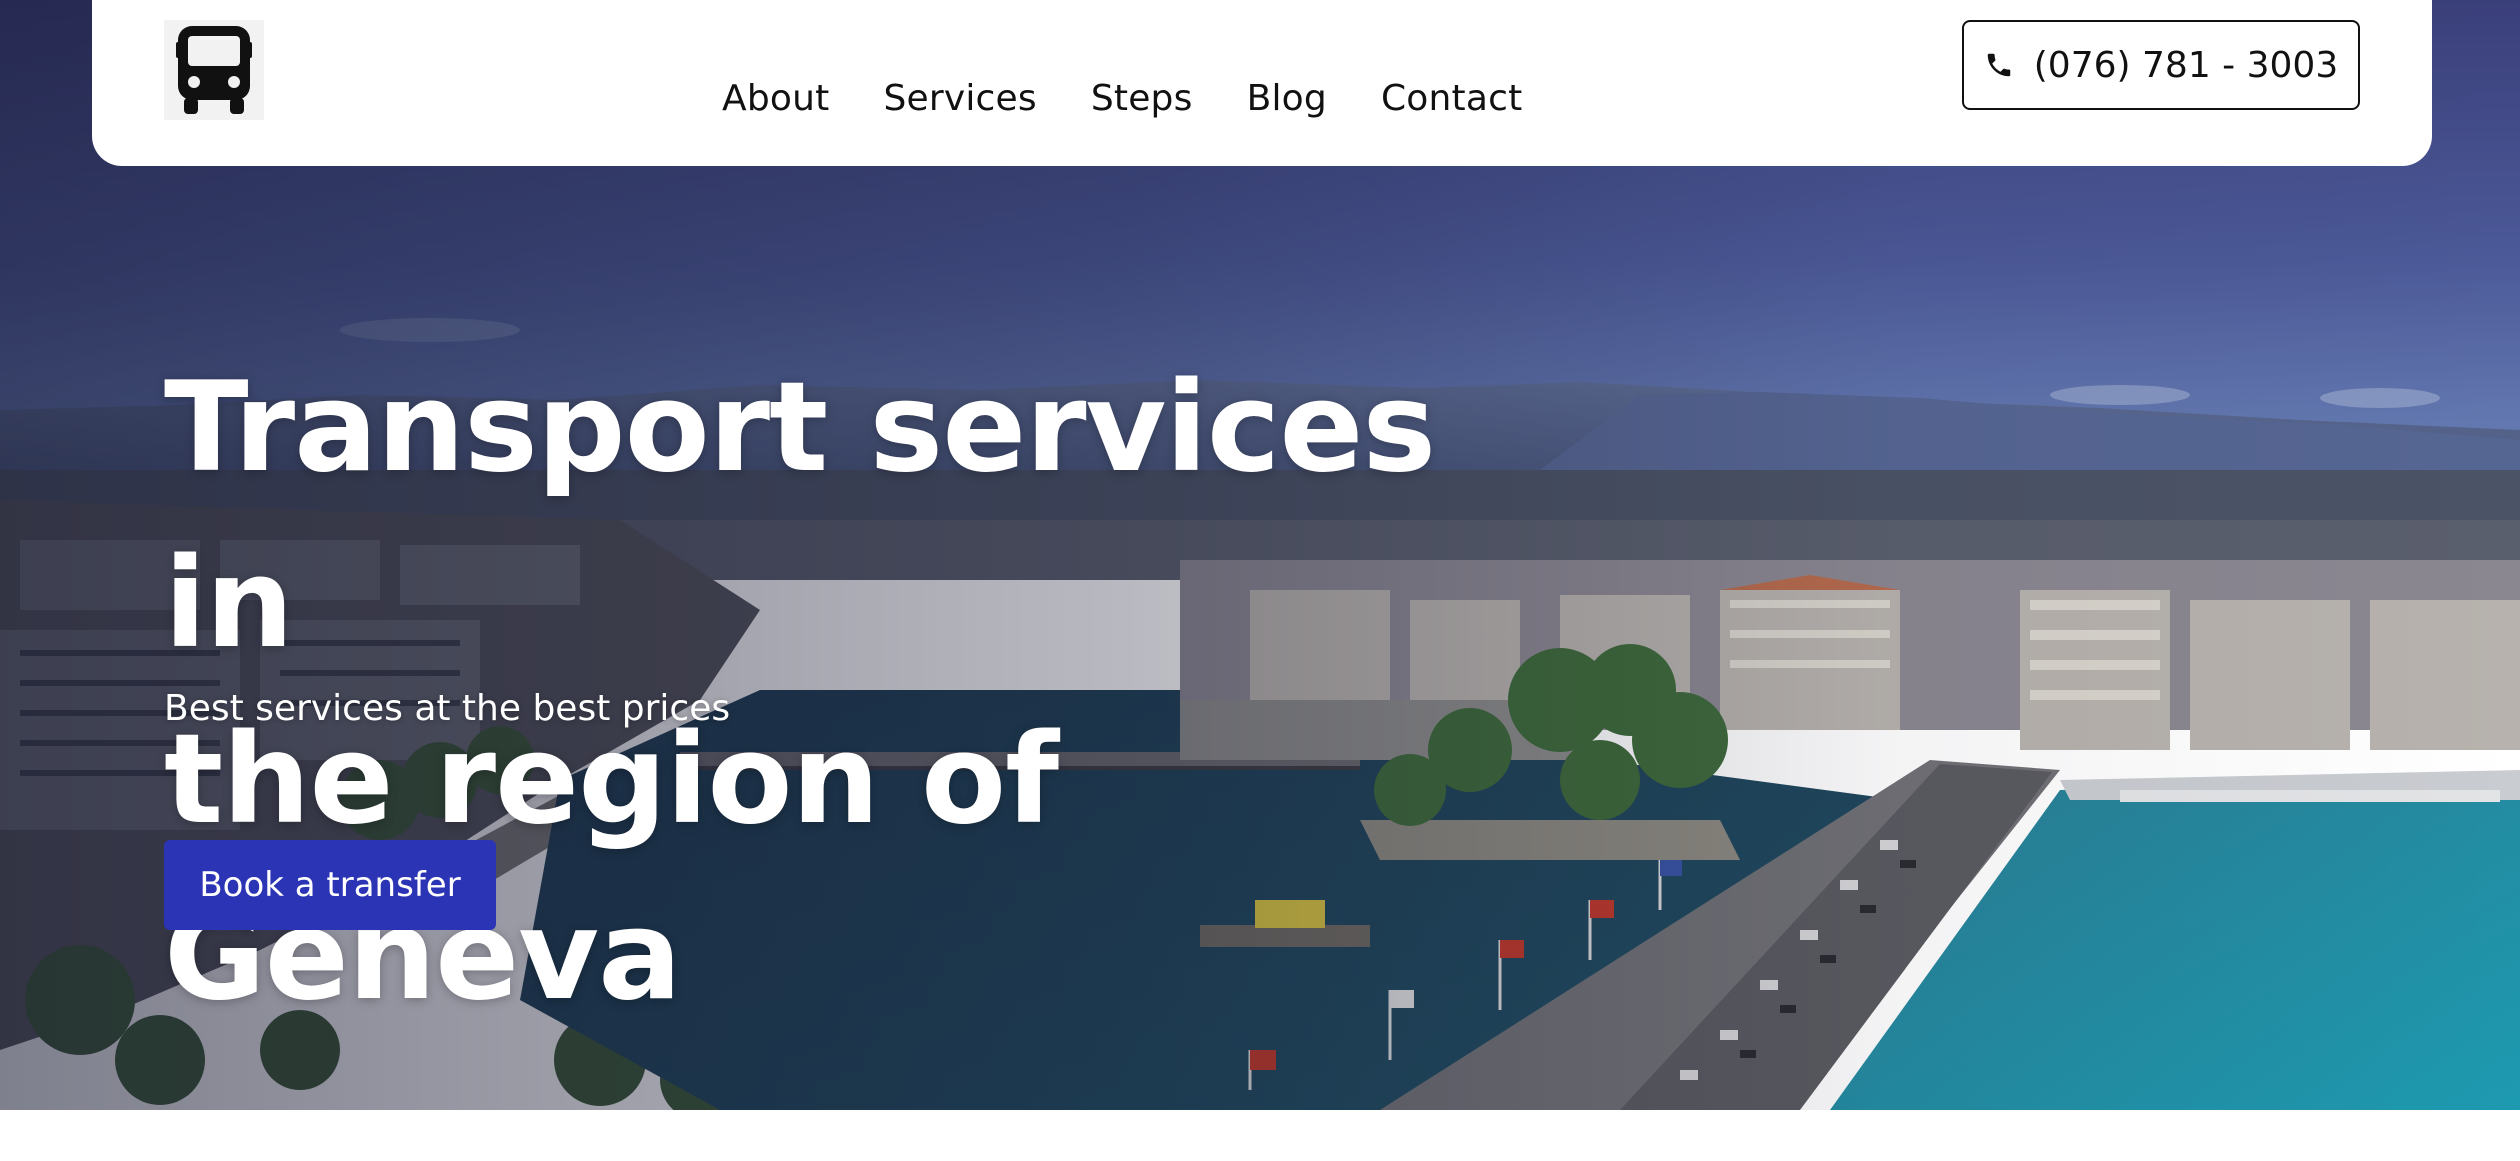 The width and height of the screenshot is (2520, 1161). What do you see at coordinates (800, 516) in the screenshot?
I see `hero-title-line-1: Transport services in` at bounding box center [800, 516].